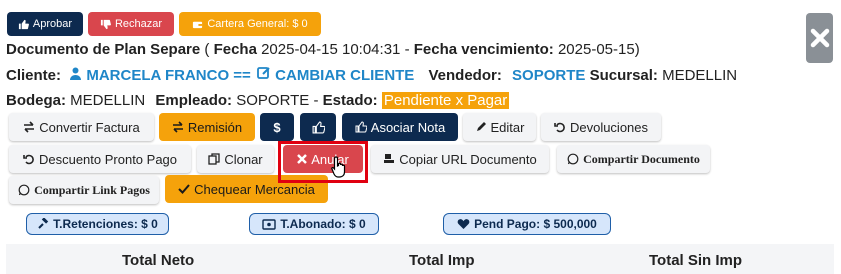  Describe the element at coordinates (43, 224) in the screenshot. I see `gavel-icon` at that location.